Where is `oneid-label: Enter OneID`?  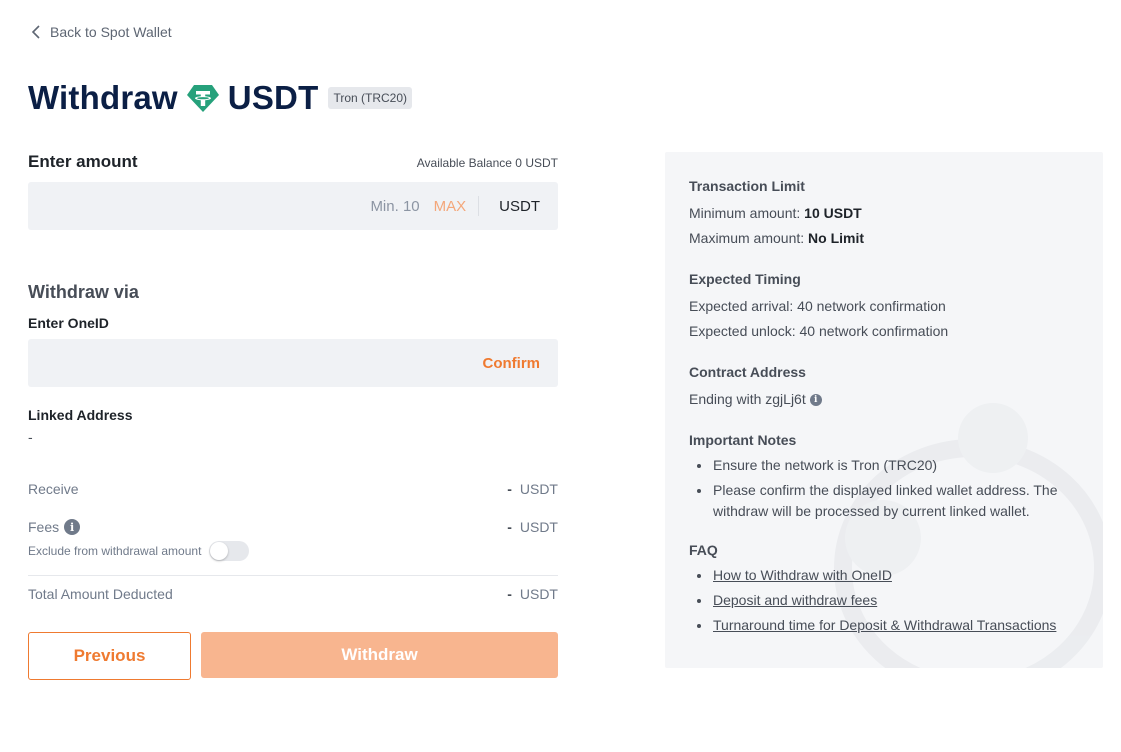
oneid-label: Enter OneID is located at coordinates (68, 323).